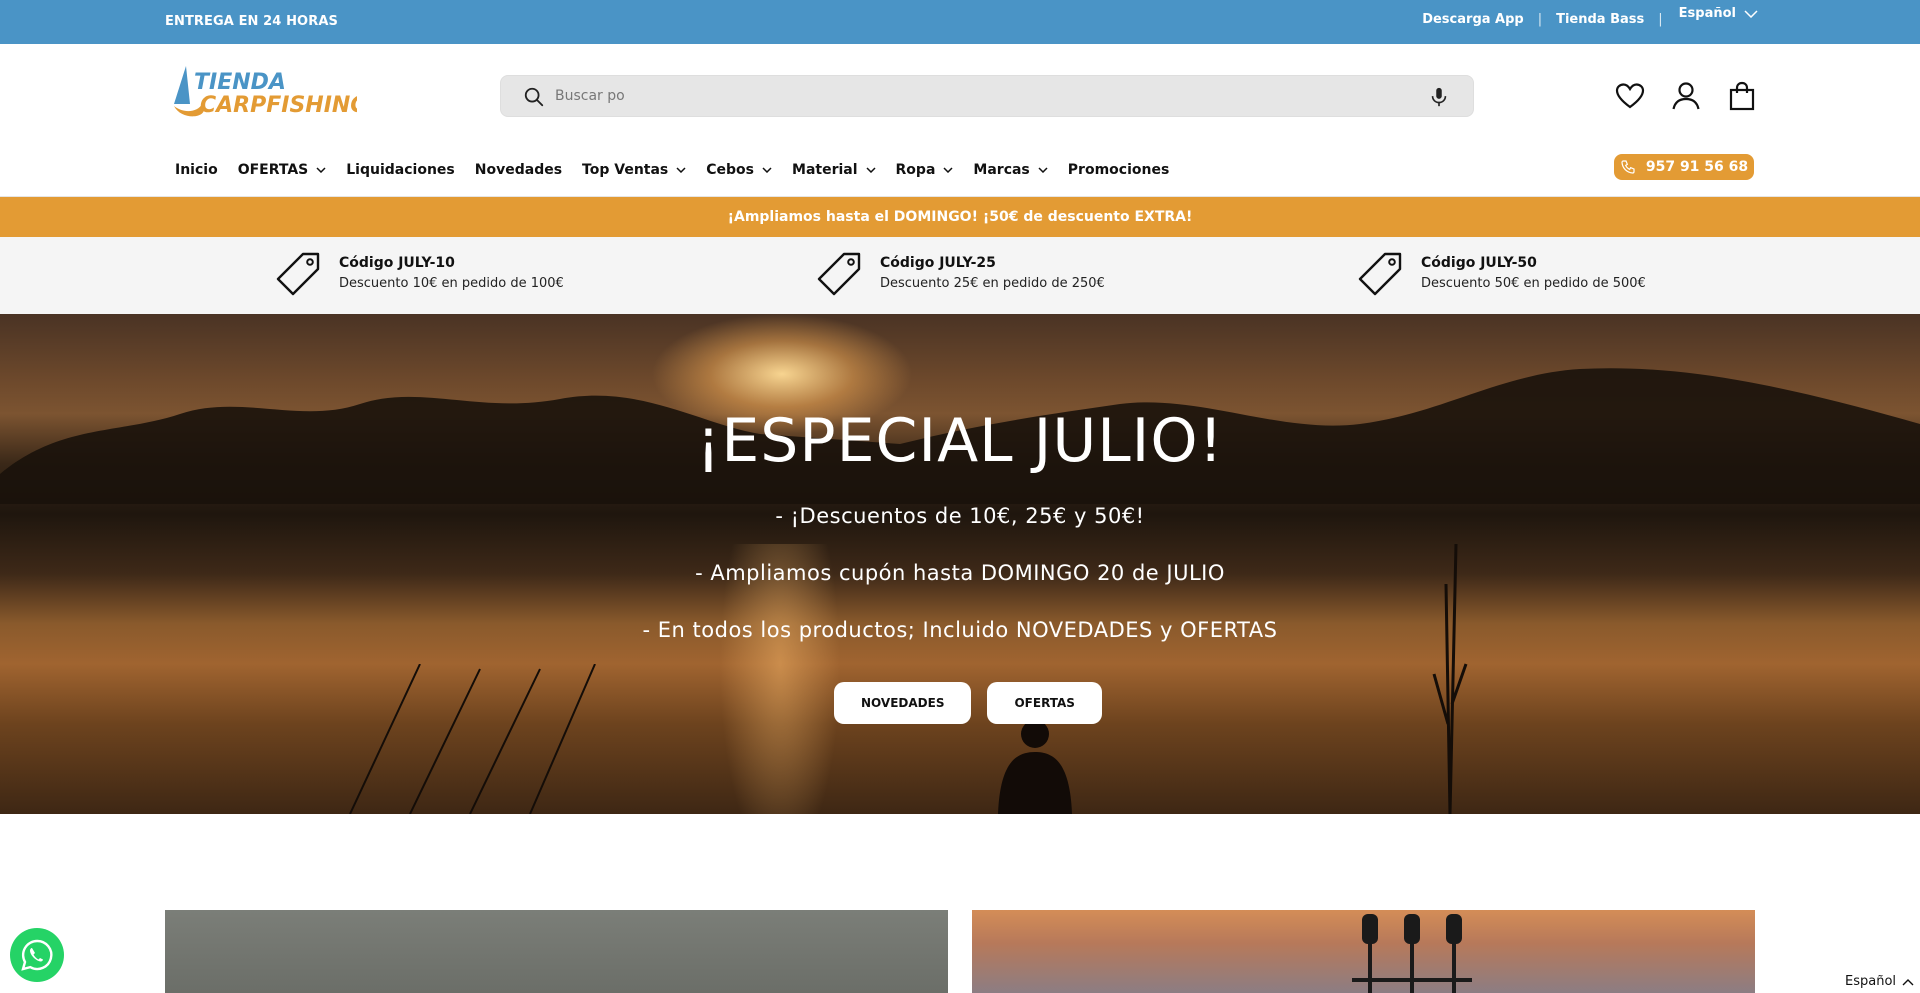 The width and height of the screenshot is (1920, 993). What do you see at coordinates (472, 739) in the screenshot?
I see `fishing-rods-icon` at bounding box center [472, 739].